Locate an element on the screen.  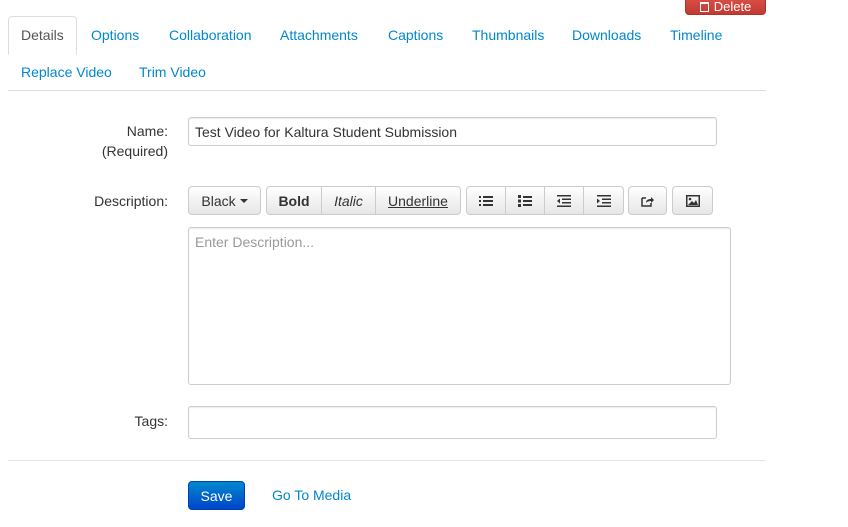
font-color-dropdown: Black is located at coordinates (224, 200).